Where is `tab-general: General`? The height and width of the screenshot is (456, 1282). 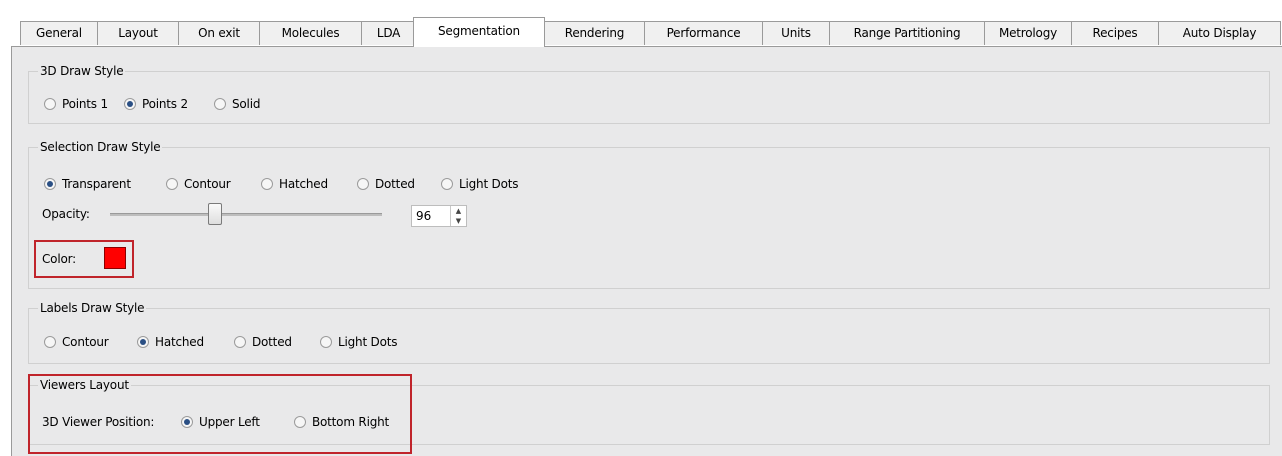 tab-general: General is located at coordinates (59, 33).